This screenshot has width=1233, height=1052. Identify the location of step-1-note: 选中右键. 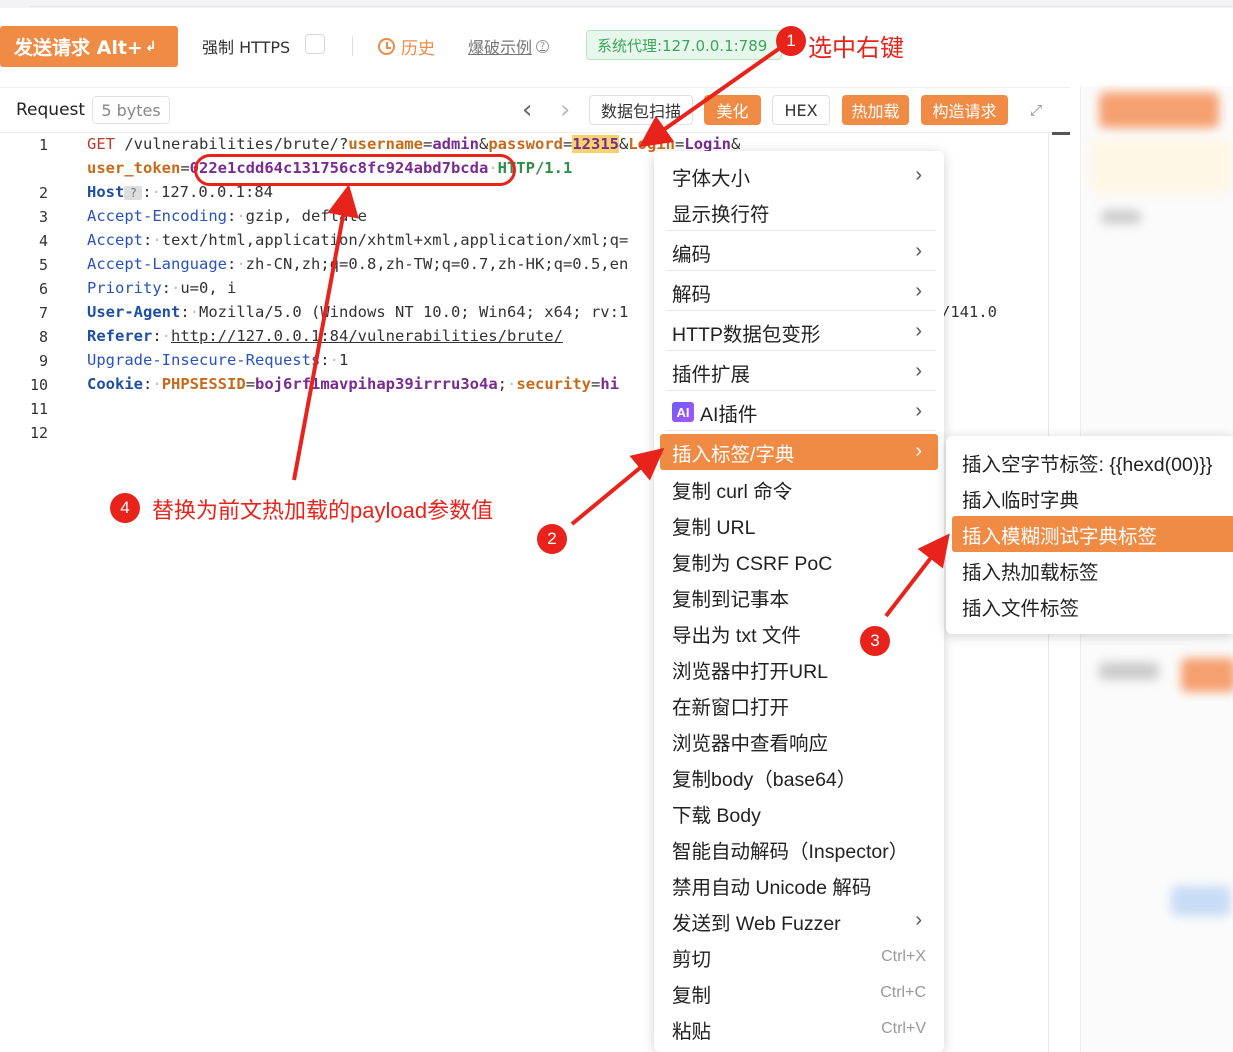
(856, 48).